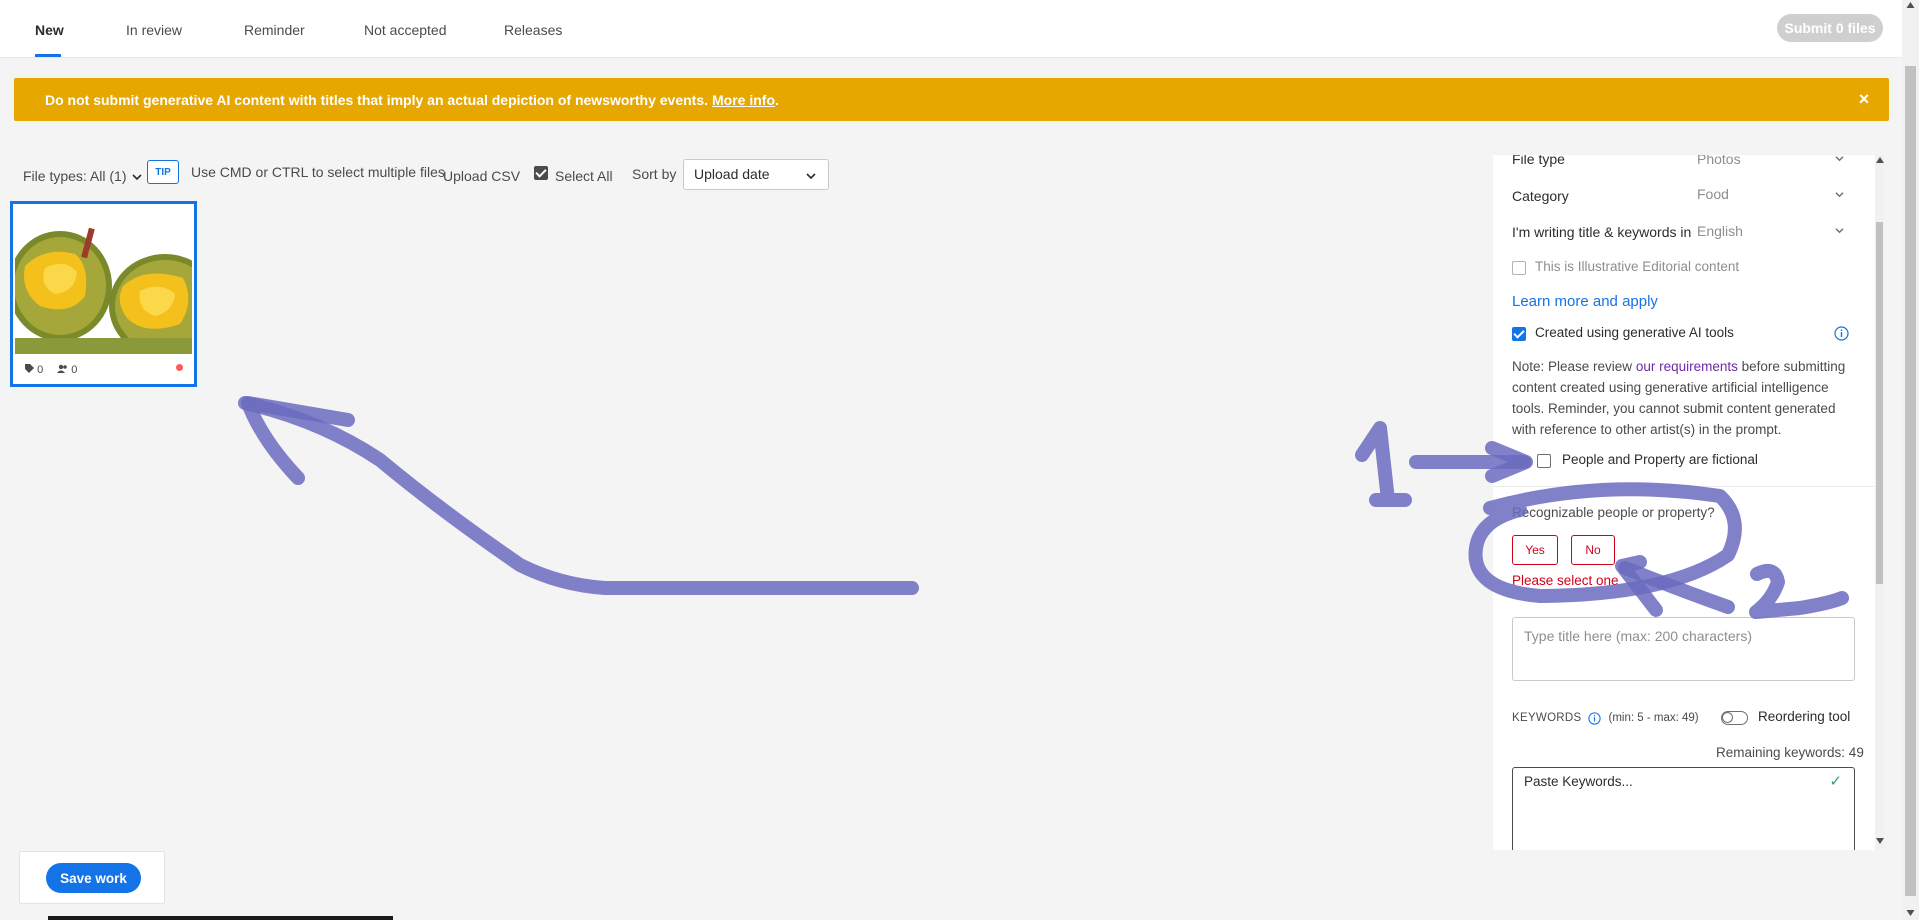 The image size is (1919, 920). I want to click on file-type-label: File type, so click(1538, 161).